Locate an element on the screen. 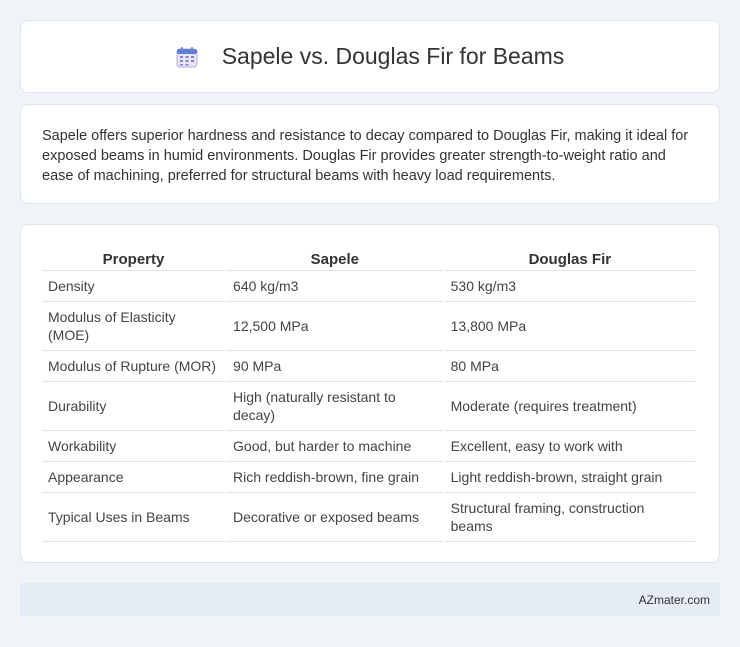 The width and height of the screenshot is (740, 647). cell-douglas-fir: Moderate (requires treatment) is located at coordinates (569, 406).